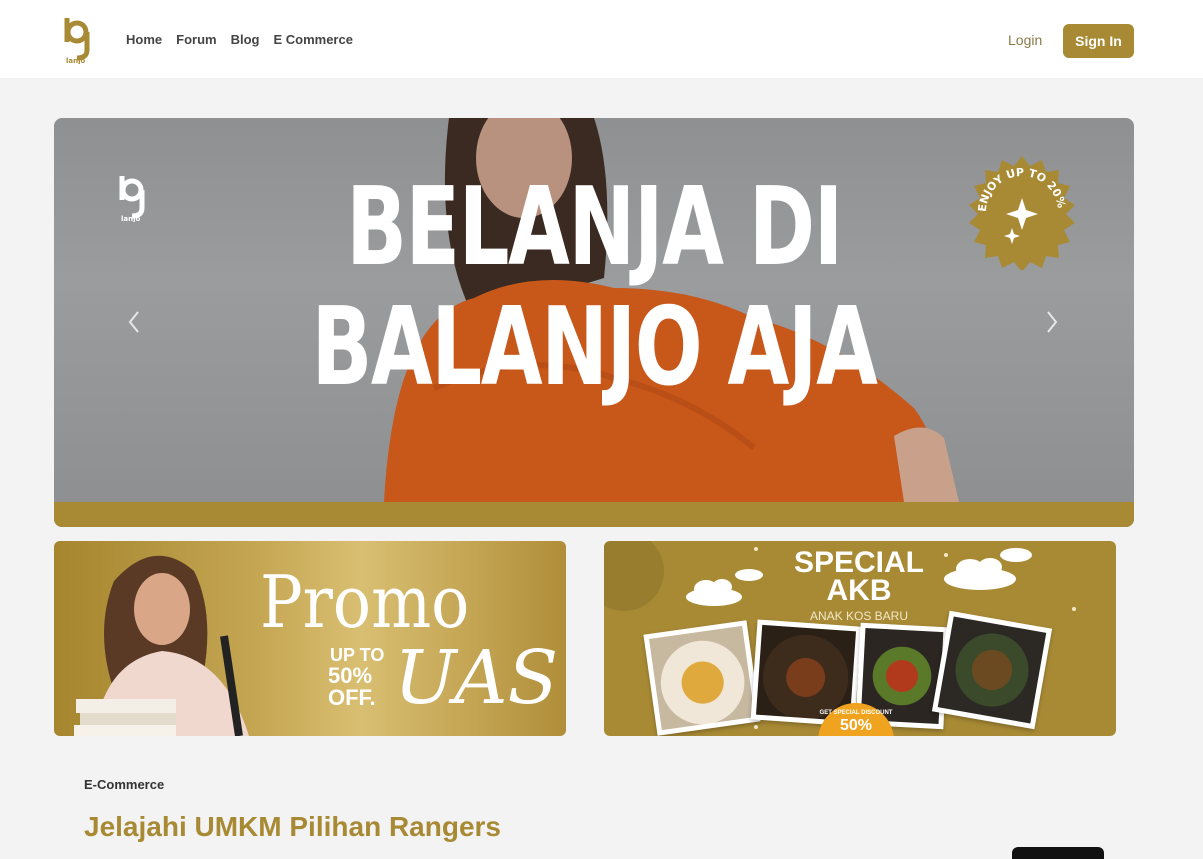 The image size is (1203, 859). I want to click on hero-bottom-bar, so click(594, 514).